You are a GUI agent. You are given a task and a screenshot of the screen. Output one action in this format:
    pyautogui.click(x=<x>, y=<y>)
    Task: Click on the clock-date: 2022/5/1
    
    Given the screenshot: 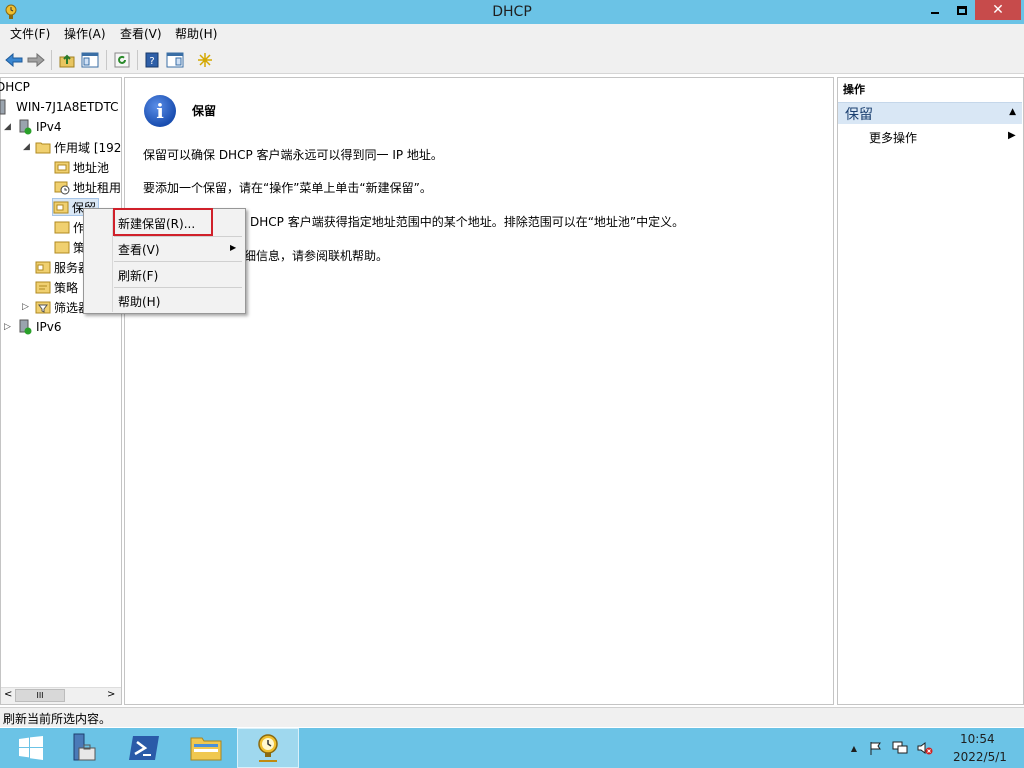 What is the action you would take?
    pyautogui.click(x=980, y=757)
    